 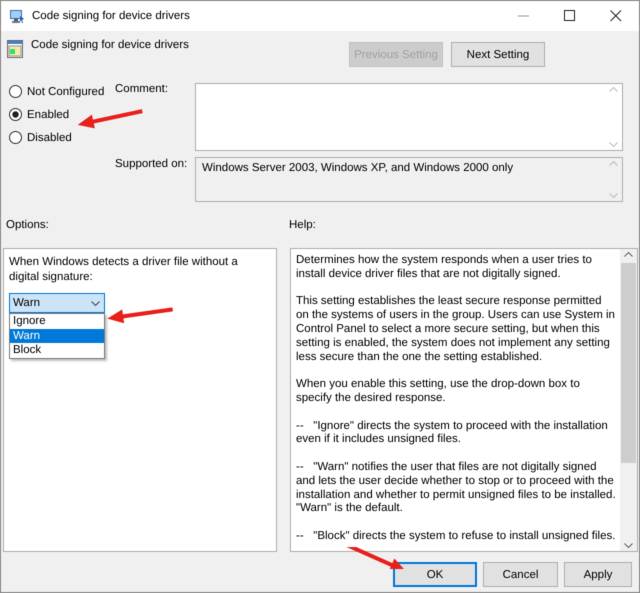 I want to click on dropdown-item: Ignore, so click(x=57, y=321).